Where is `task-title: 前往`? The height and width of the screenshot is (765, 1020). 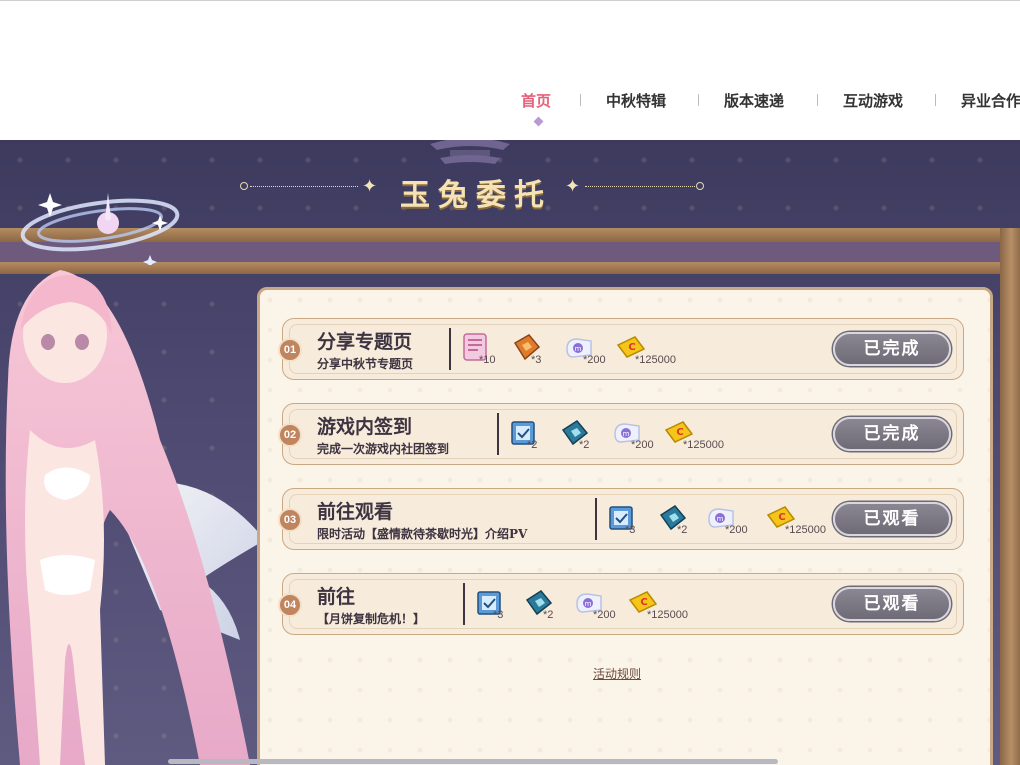 task-title: 前往 is located at coordinates (336, 597).